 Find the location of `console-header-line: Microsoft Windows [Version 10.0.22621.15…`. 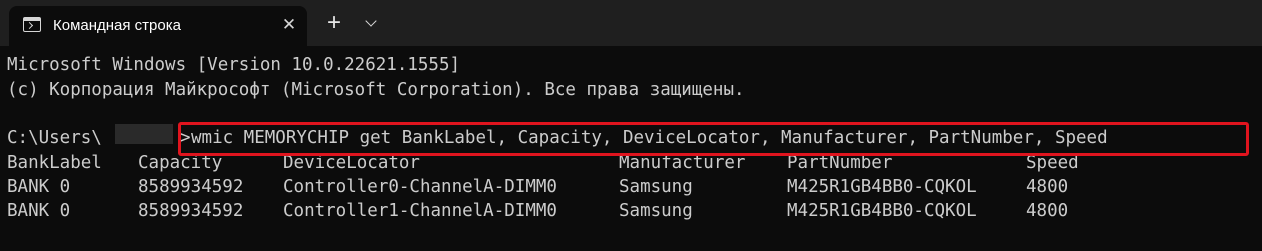

console-header-line: Microsoft Windows [Version 10.0.22621.15… is located at coordinates (234, 65).